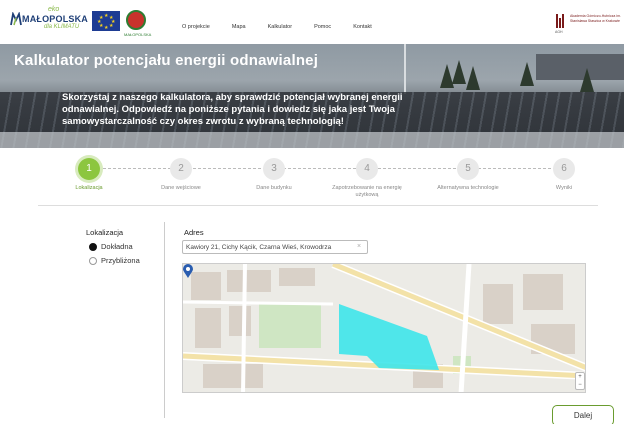 The width and height of the screenshot is (624, 424). Describe the element at coordinates (55, 19) in the screenshot. I see `malopolska-logo-text: MAŁOPOLSKA` at that location.